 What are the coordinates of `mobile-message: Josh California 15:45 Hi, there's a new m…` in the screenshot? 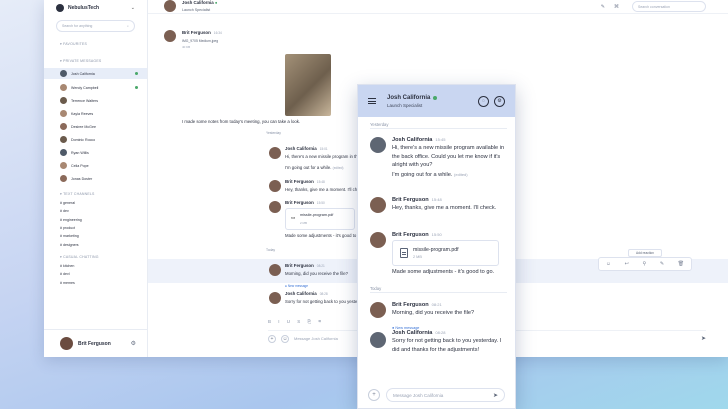 It's located at (438, 158).